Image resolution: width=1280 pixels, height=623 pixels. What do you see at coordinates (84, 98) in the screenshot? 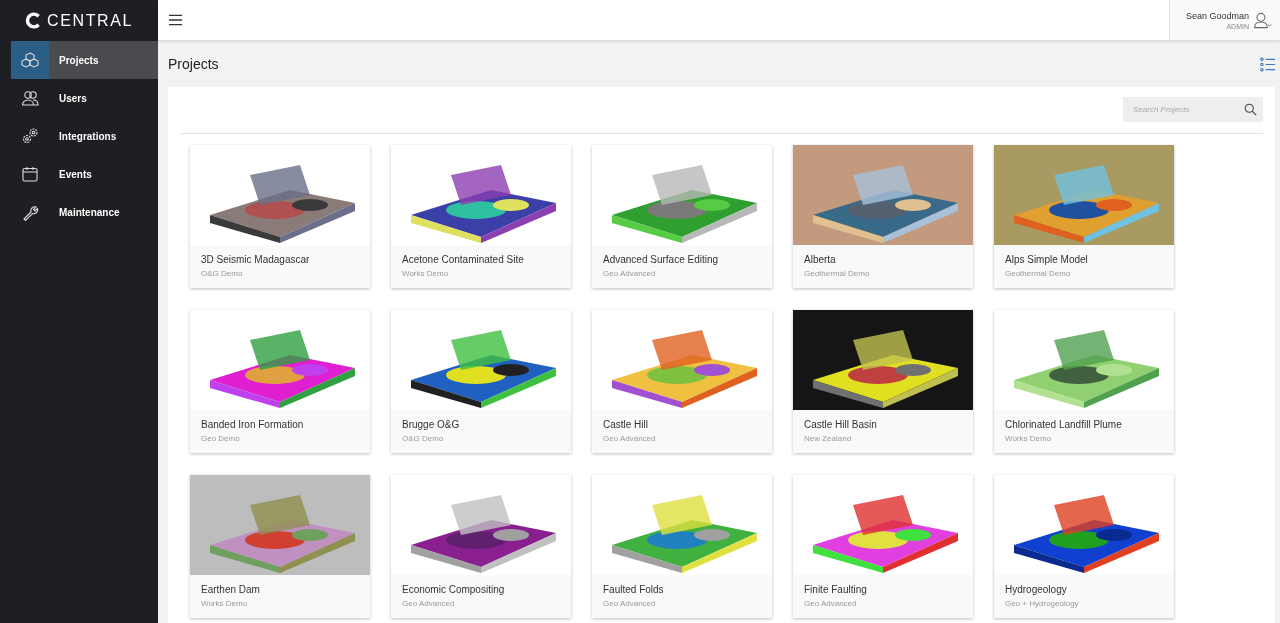
I see `sidebar-item: Users` at bounding box center [84, 98].